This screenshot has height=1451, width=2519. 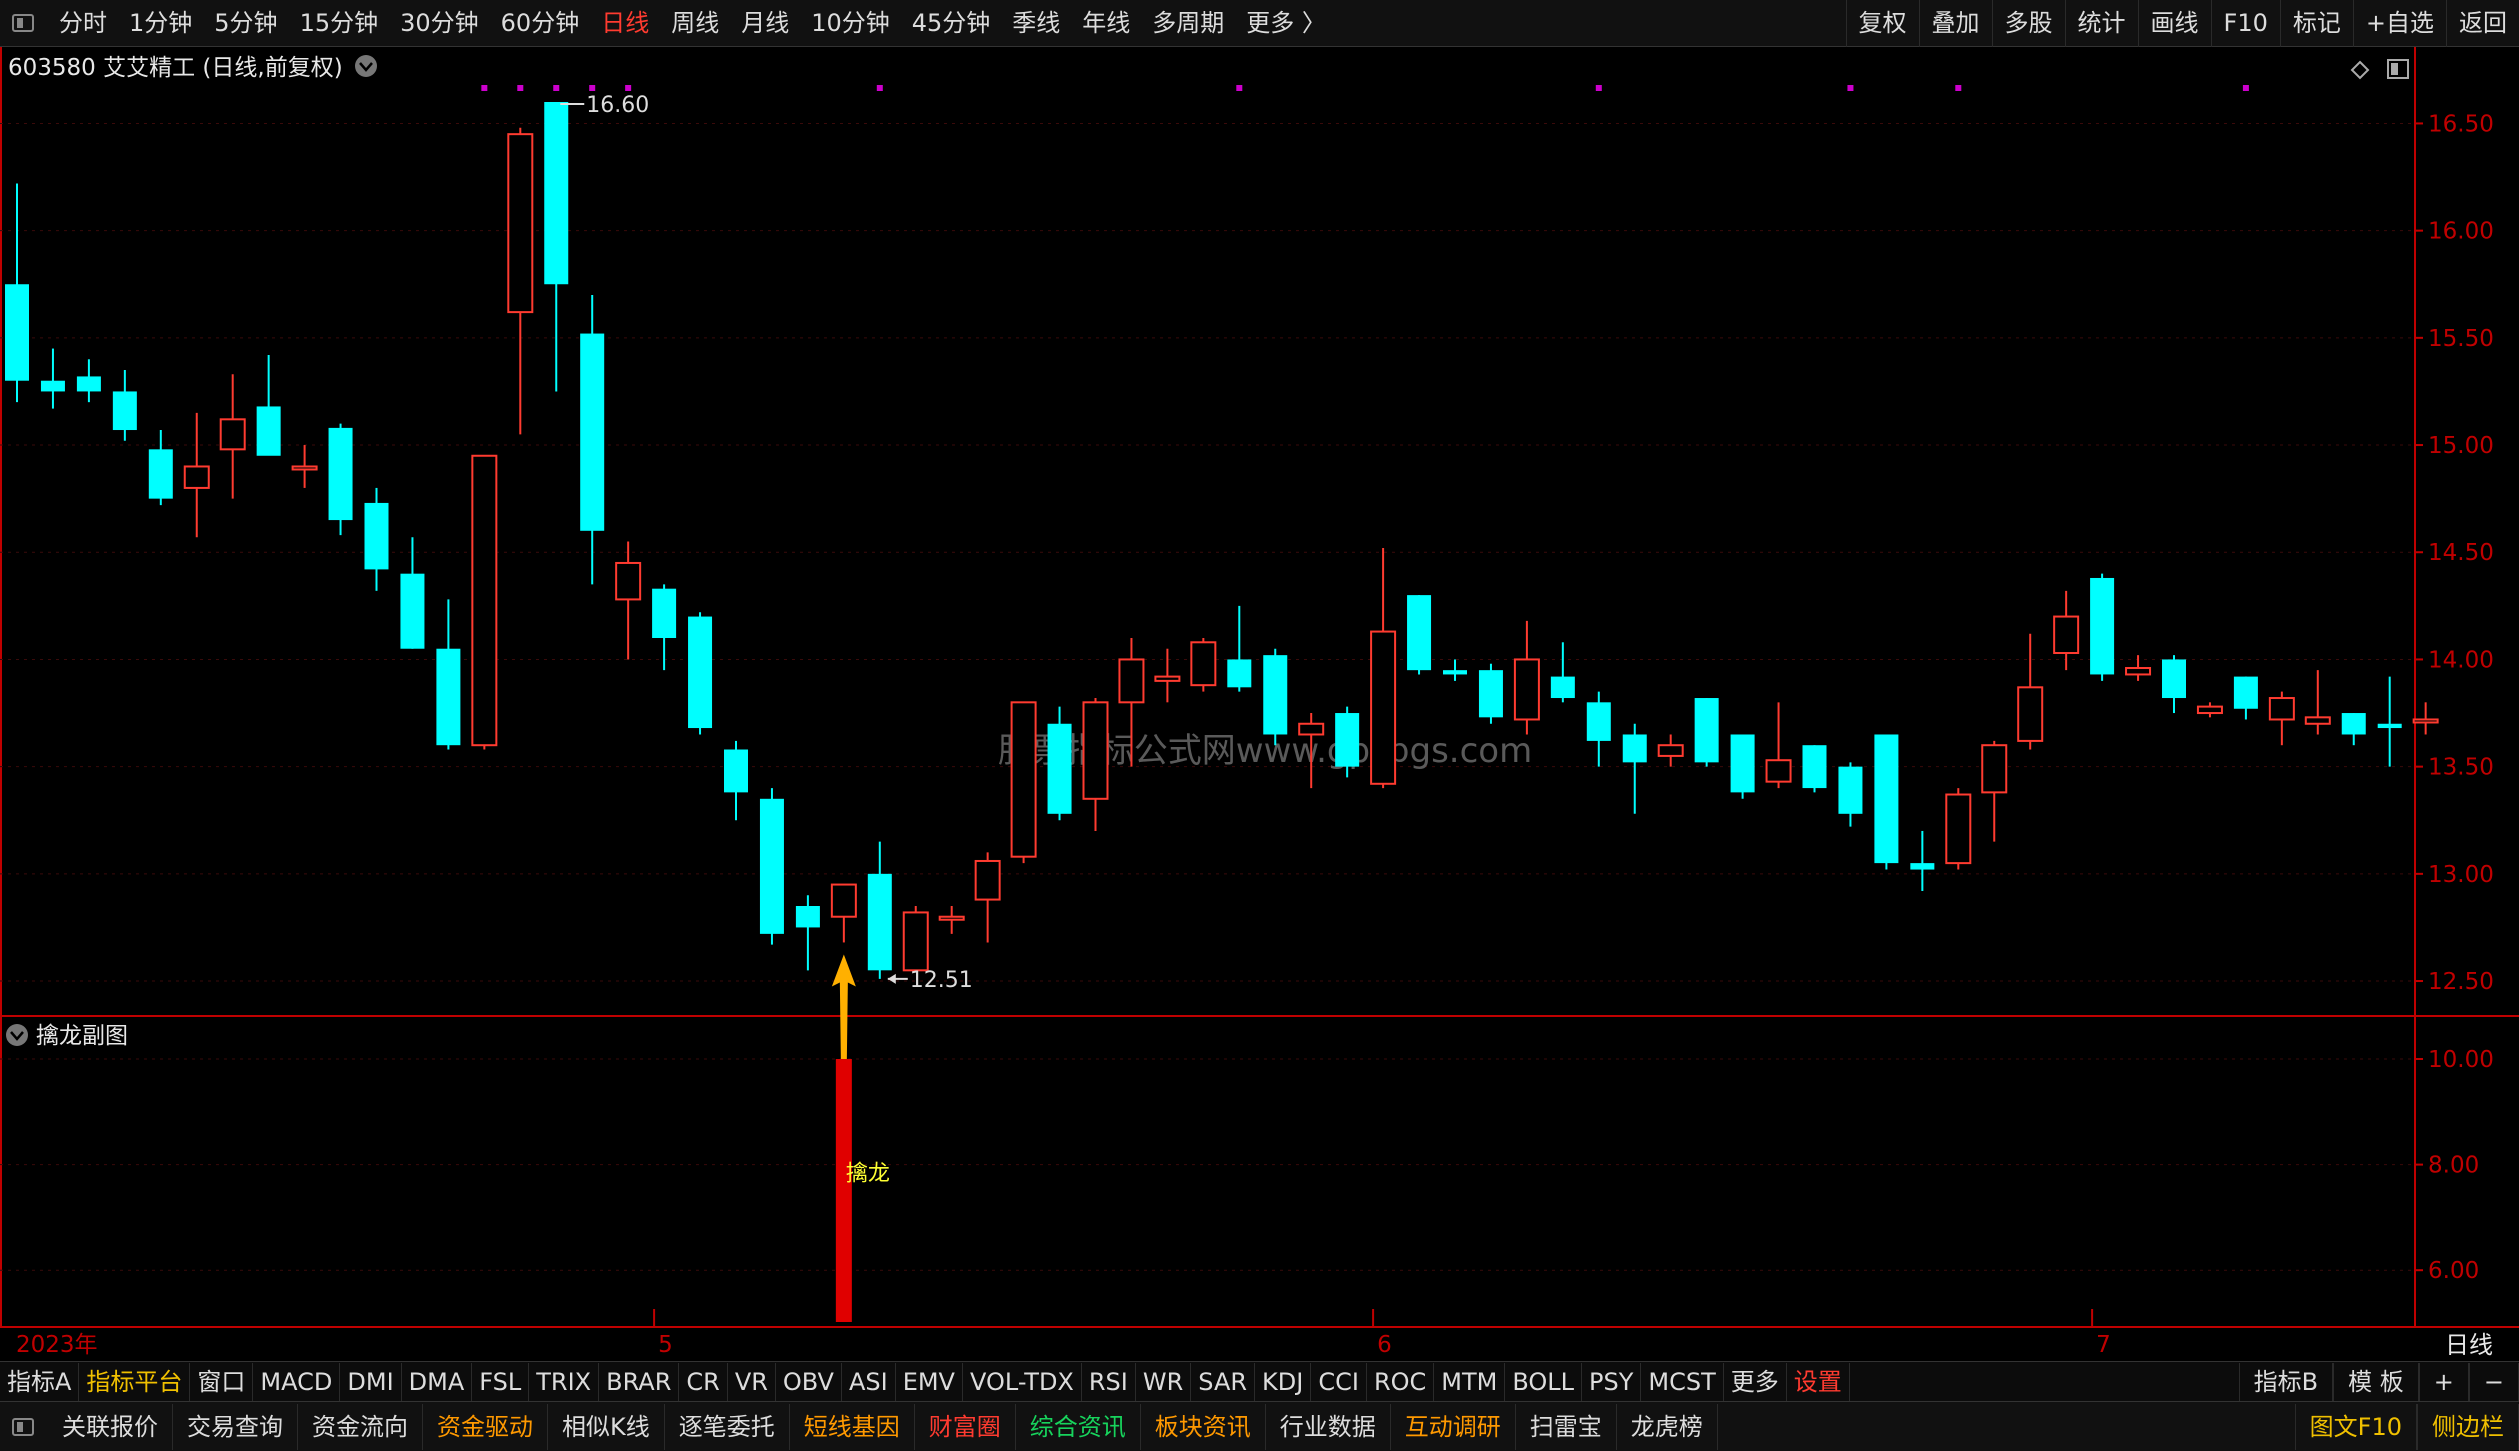 What do you see at coordinates (1078, 1426) in the screenshot?
I see `bottom-button: 综合资讯` at bounding box center [1078, 1426].